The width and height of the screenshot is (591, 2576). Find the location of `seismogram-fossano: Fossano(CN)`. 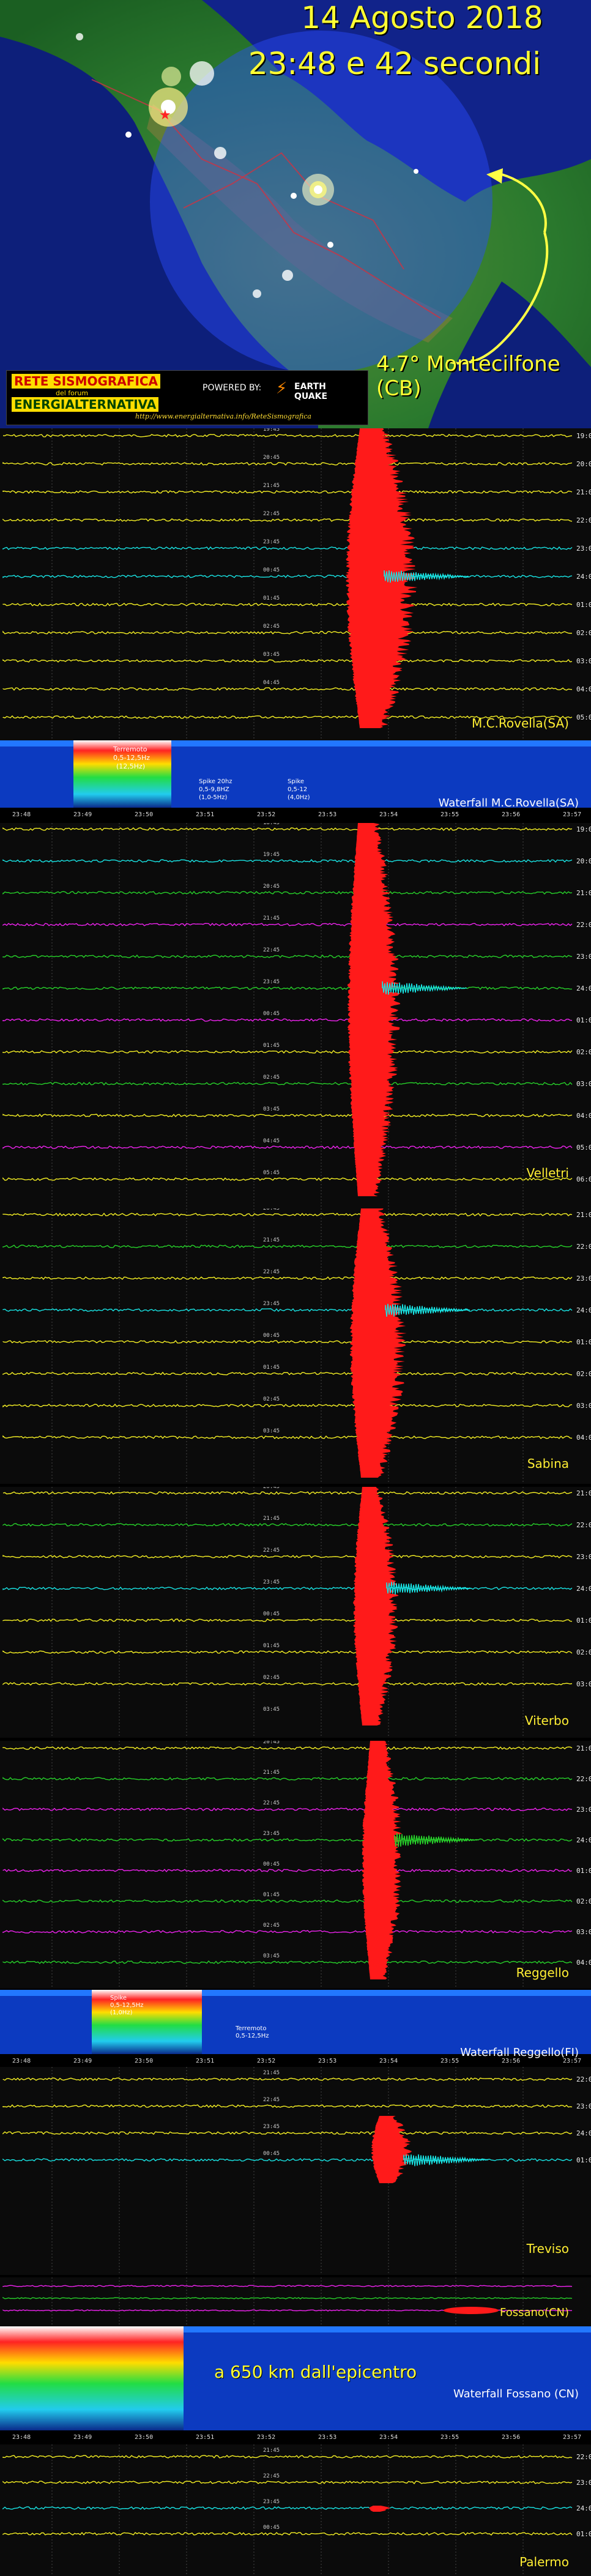

seismogram-fossano: Fossano(CN) is located at coordinates (295, 2302).